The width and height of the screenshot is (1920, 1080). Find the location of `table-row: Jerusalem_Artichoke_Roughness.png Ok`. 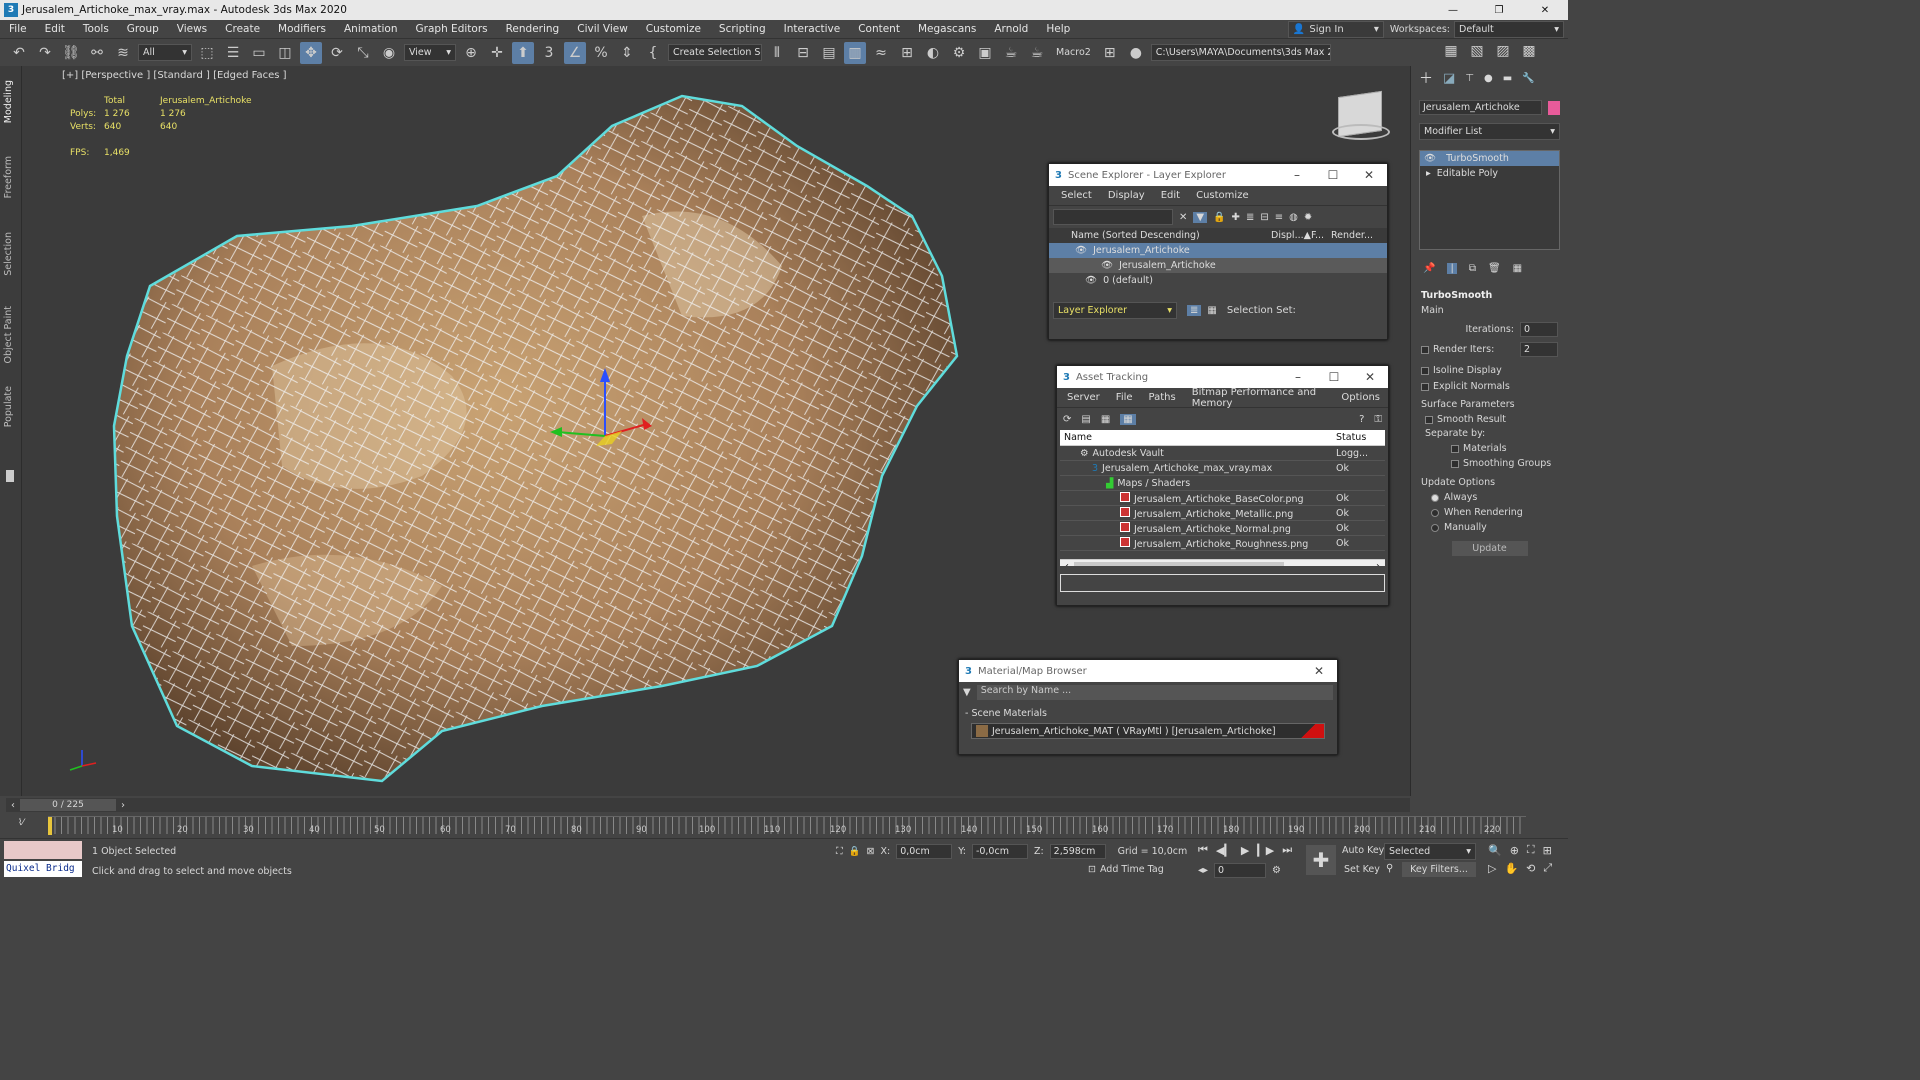

table-row: Jerusalem_Artichoke_Roughness.png Ok is located at coordinates (1222, 543).